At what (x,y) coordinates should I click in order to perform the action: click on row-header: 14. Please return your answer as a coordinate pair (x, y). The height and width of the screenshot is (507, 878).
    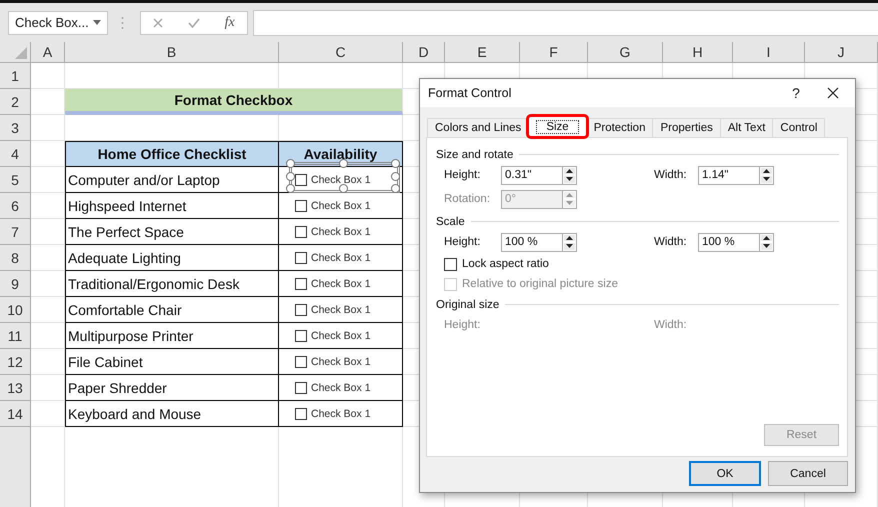
    Looking at the image, I should click on (15, 414).